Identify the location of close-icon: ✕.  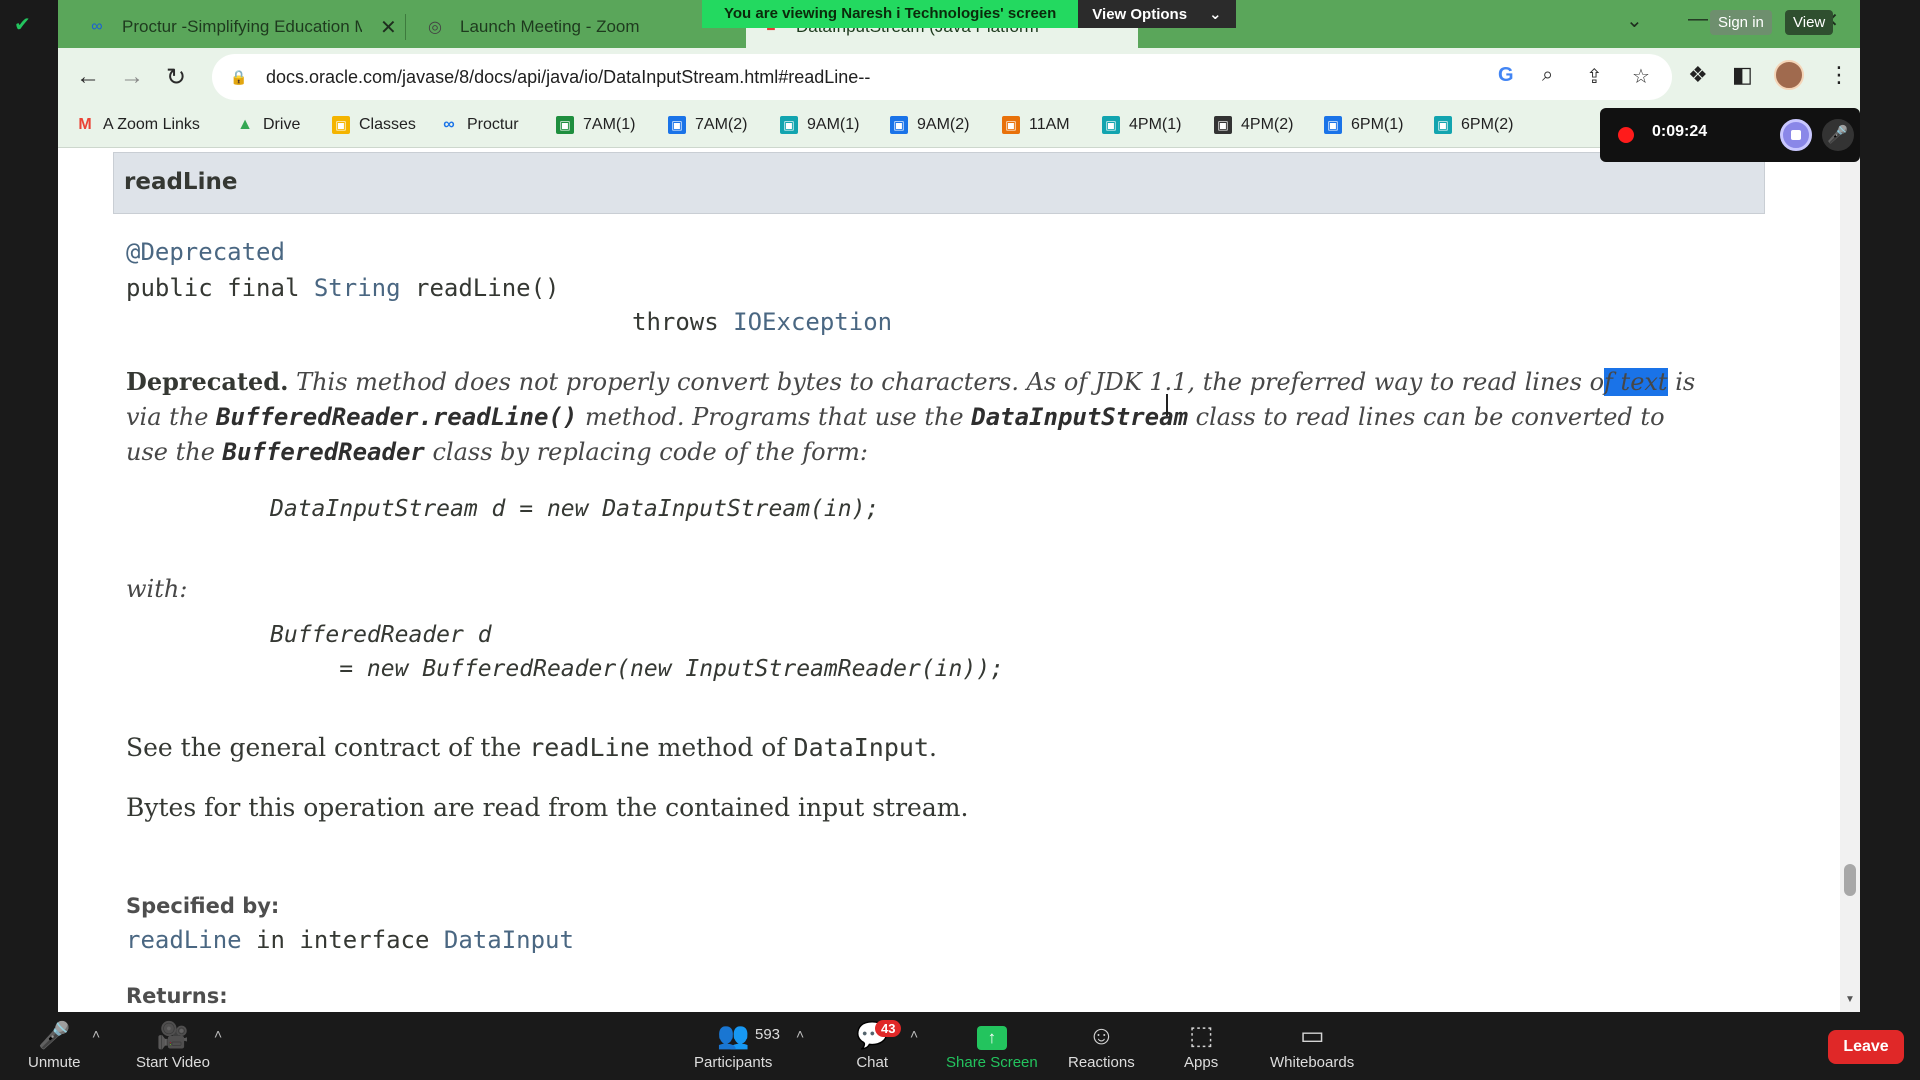
(388, 27).